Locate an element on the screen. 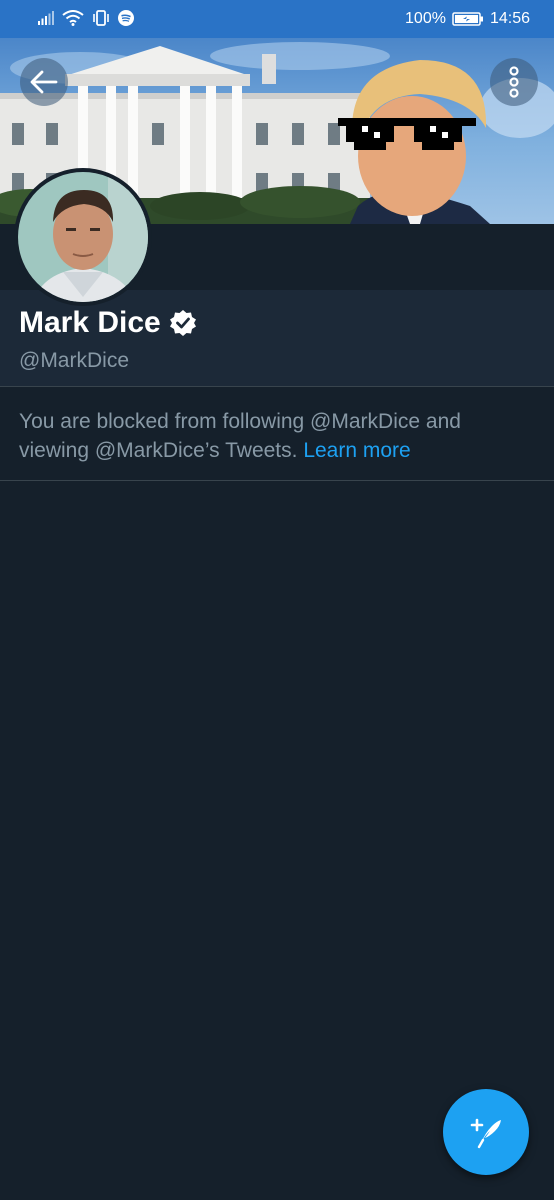  more-vertical-icon is located at coordinates (514, 82).